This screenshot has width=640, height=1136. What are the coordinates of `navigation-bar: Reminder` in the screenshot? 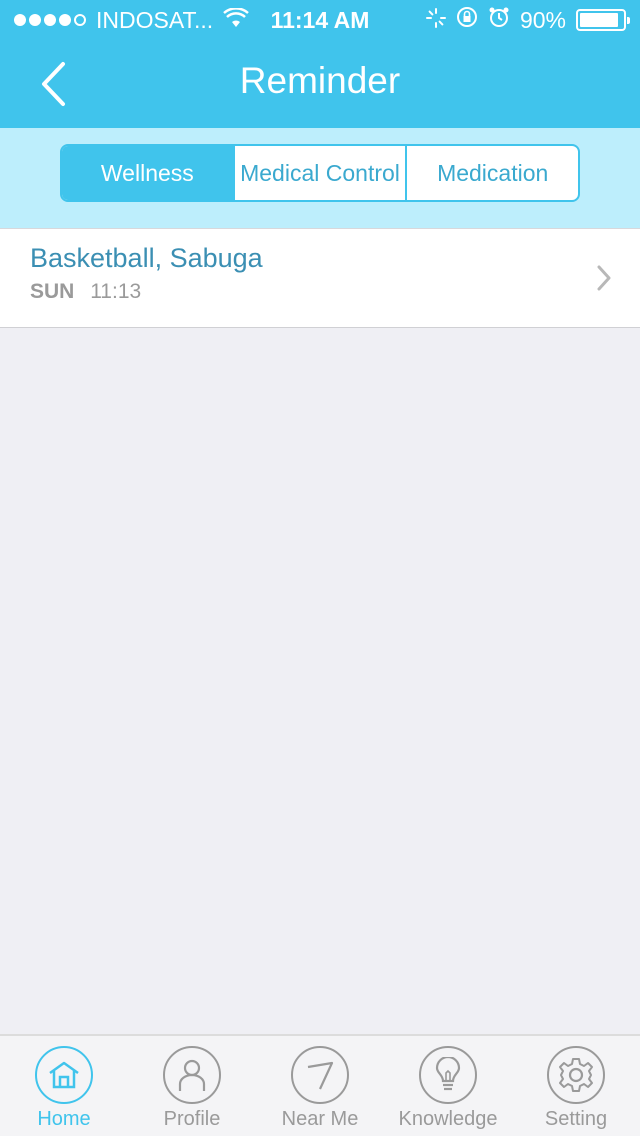 It's located at (320, 84).